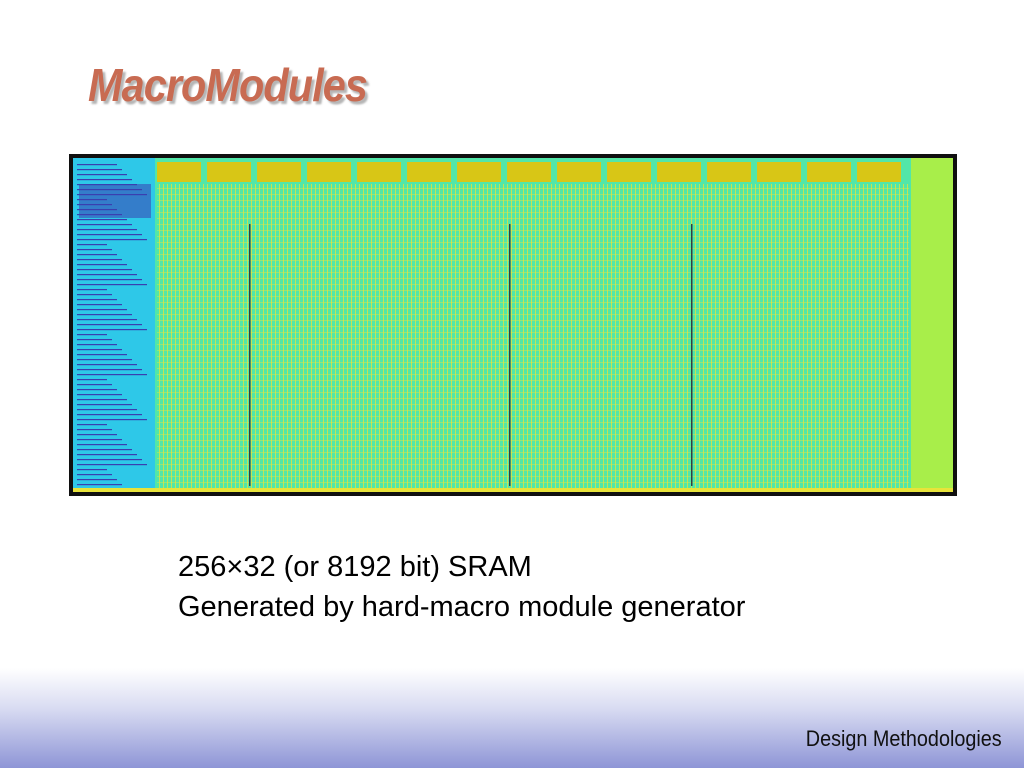 This screenshot has width=1024, height=768. Describe the element at coordinates (513, 490) in the screenshot. I see `bottom-rail` at that location.